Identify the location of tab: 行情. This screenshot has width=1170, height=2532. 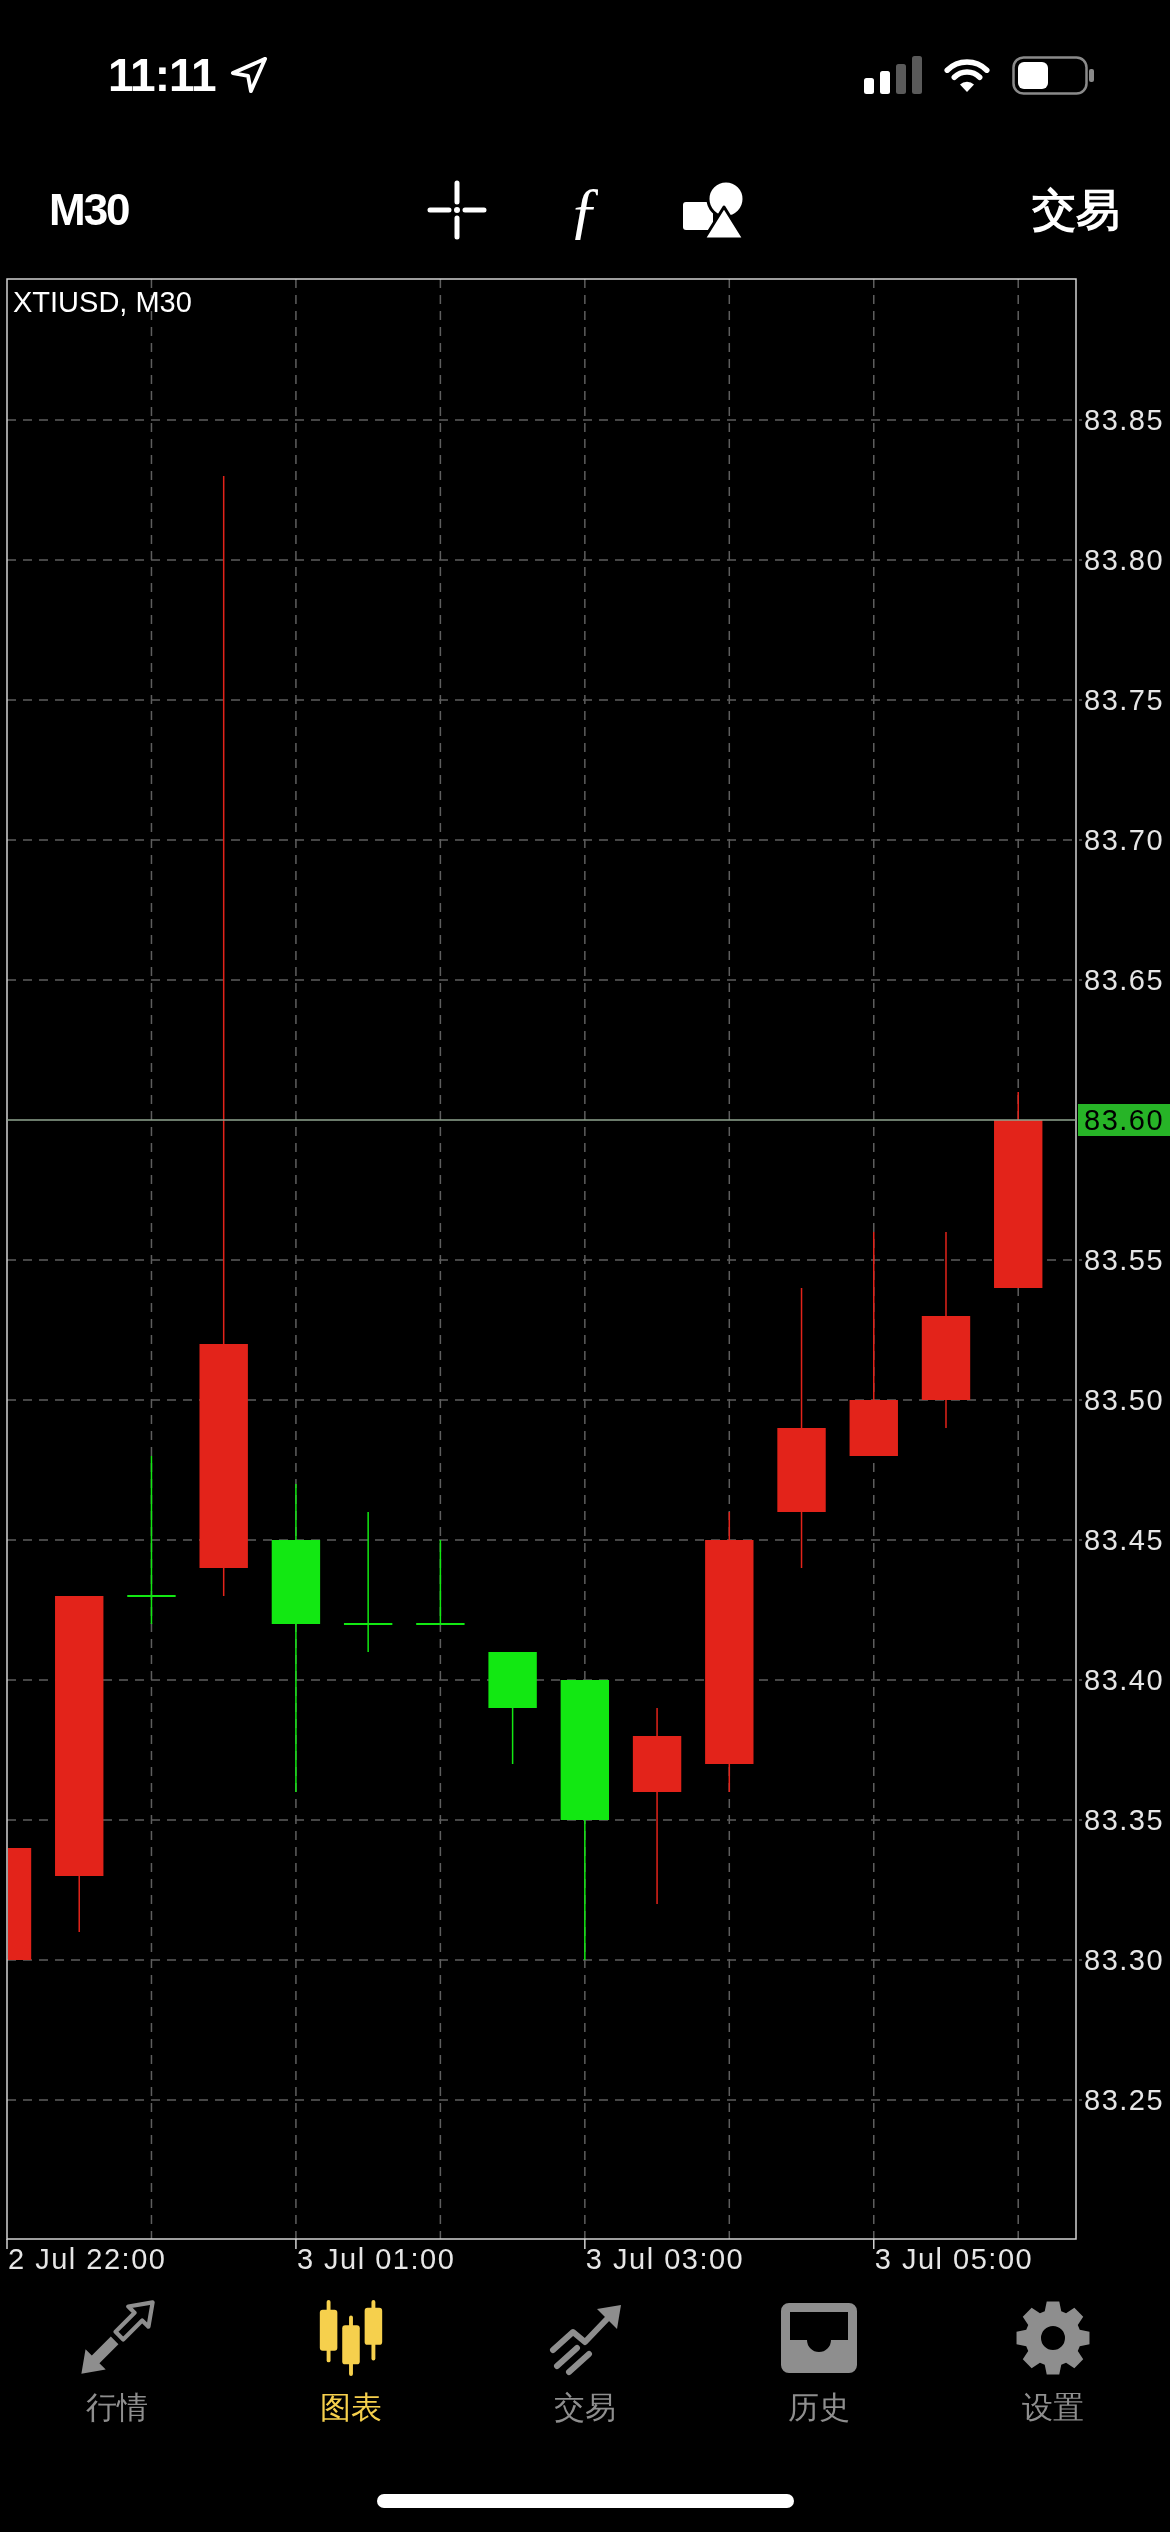
(117, 2355).